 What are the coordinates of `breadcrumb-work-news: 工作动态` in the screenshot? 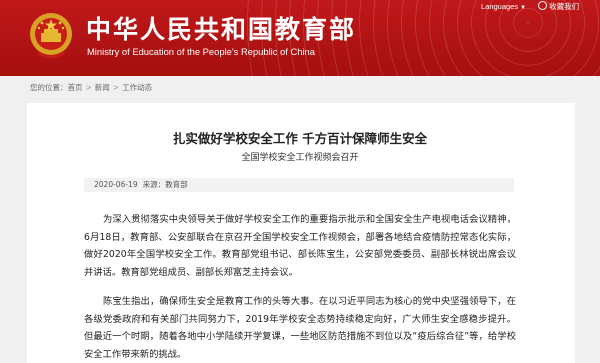 It's located at (137, 87).